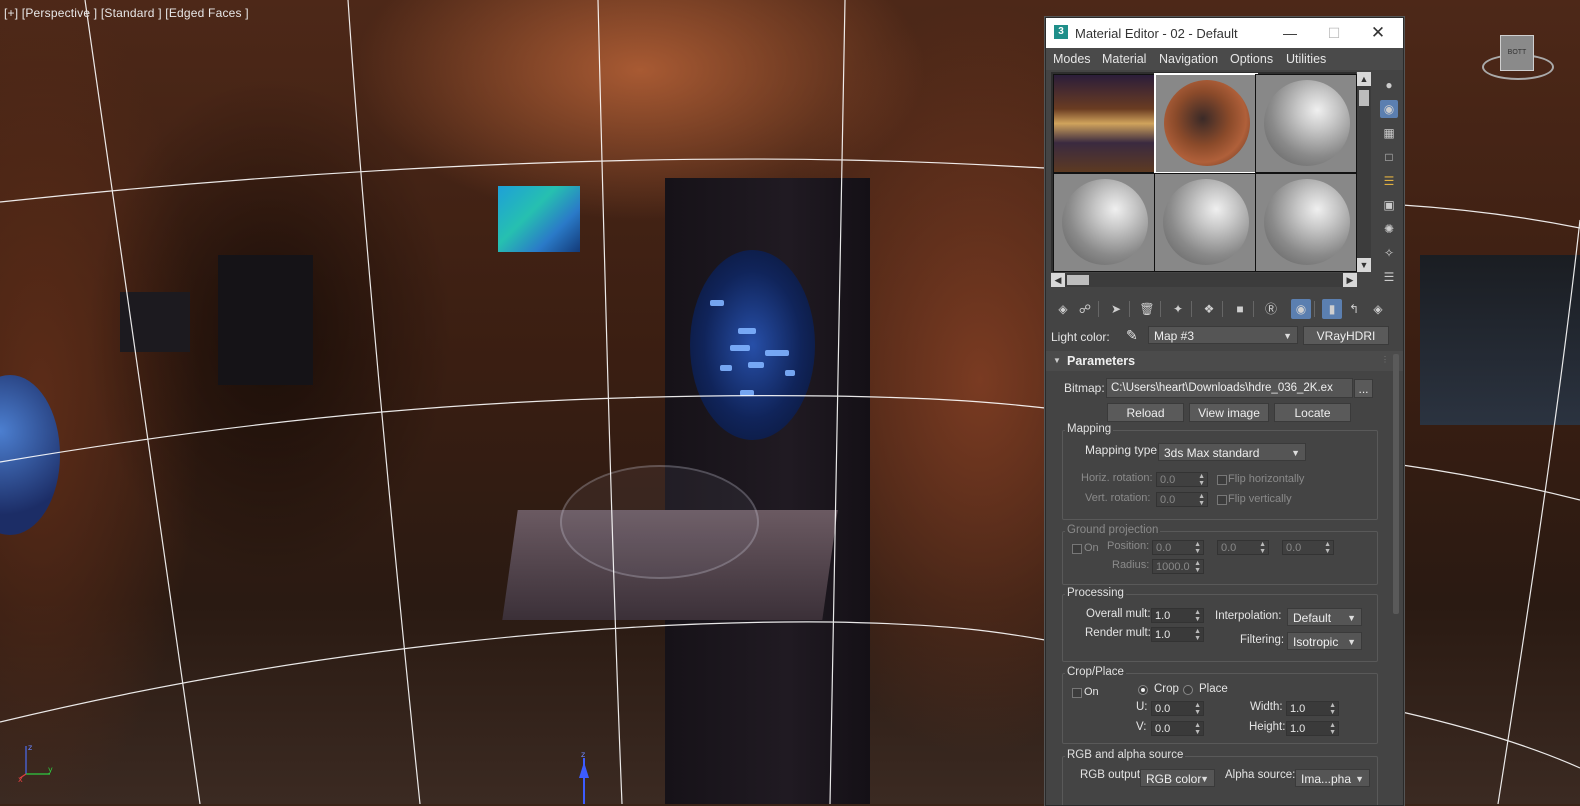  Describe the element at coordinates (1240, 309) in the screenshot. I see `save-icon: ■` at that location.